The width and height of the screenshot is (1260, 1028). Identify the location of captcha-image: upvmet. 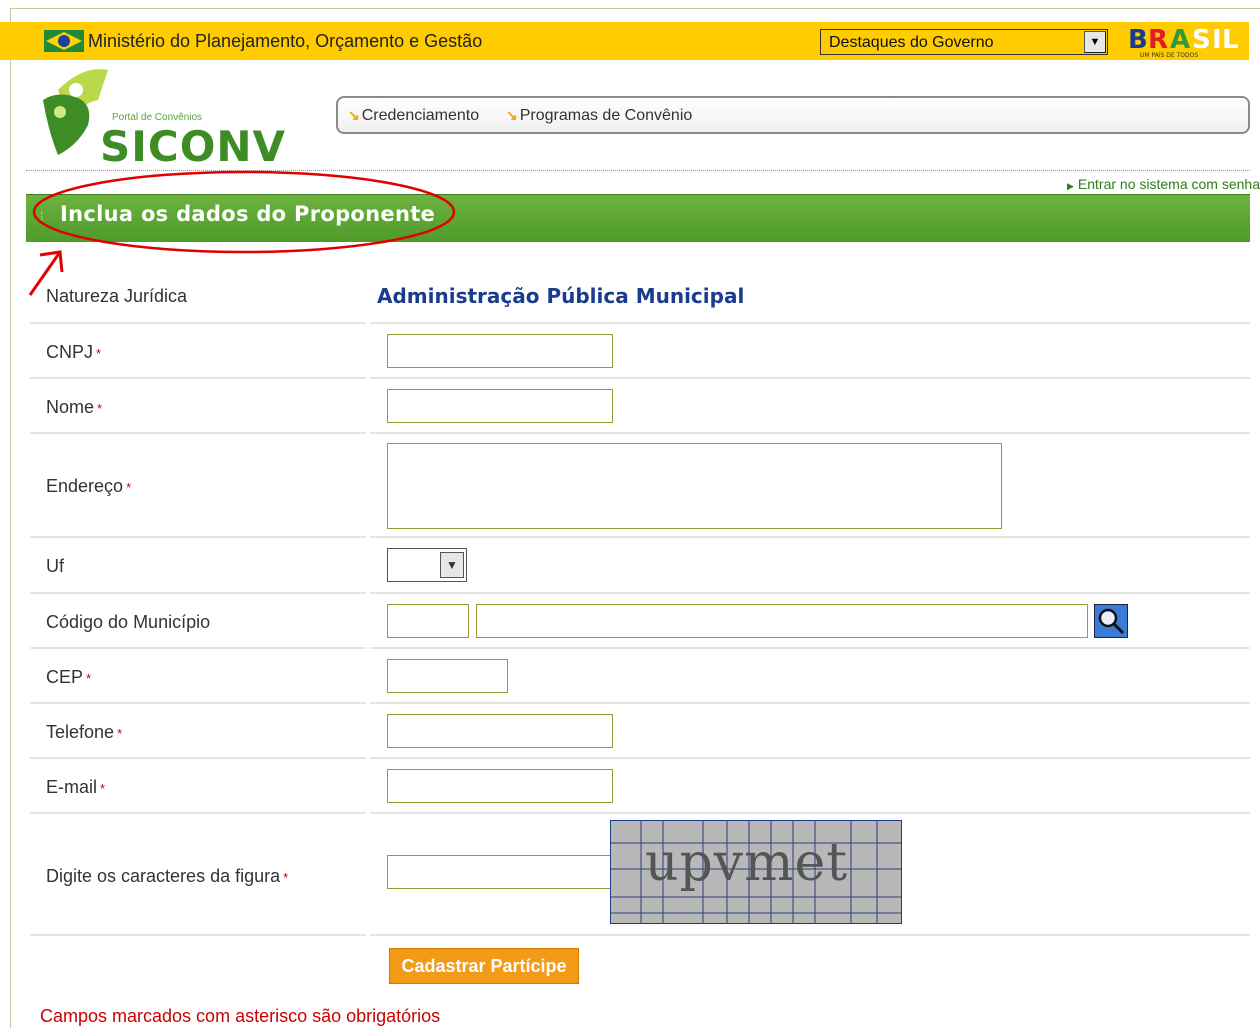
(756, 872).